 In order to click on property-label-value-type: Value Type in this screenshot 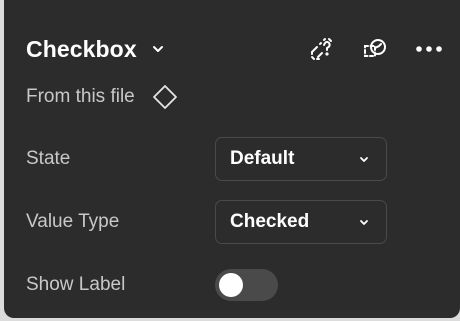, I will do `click(73, 221)`.